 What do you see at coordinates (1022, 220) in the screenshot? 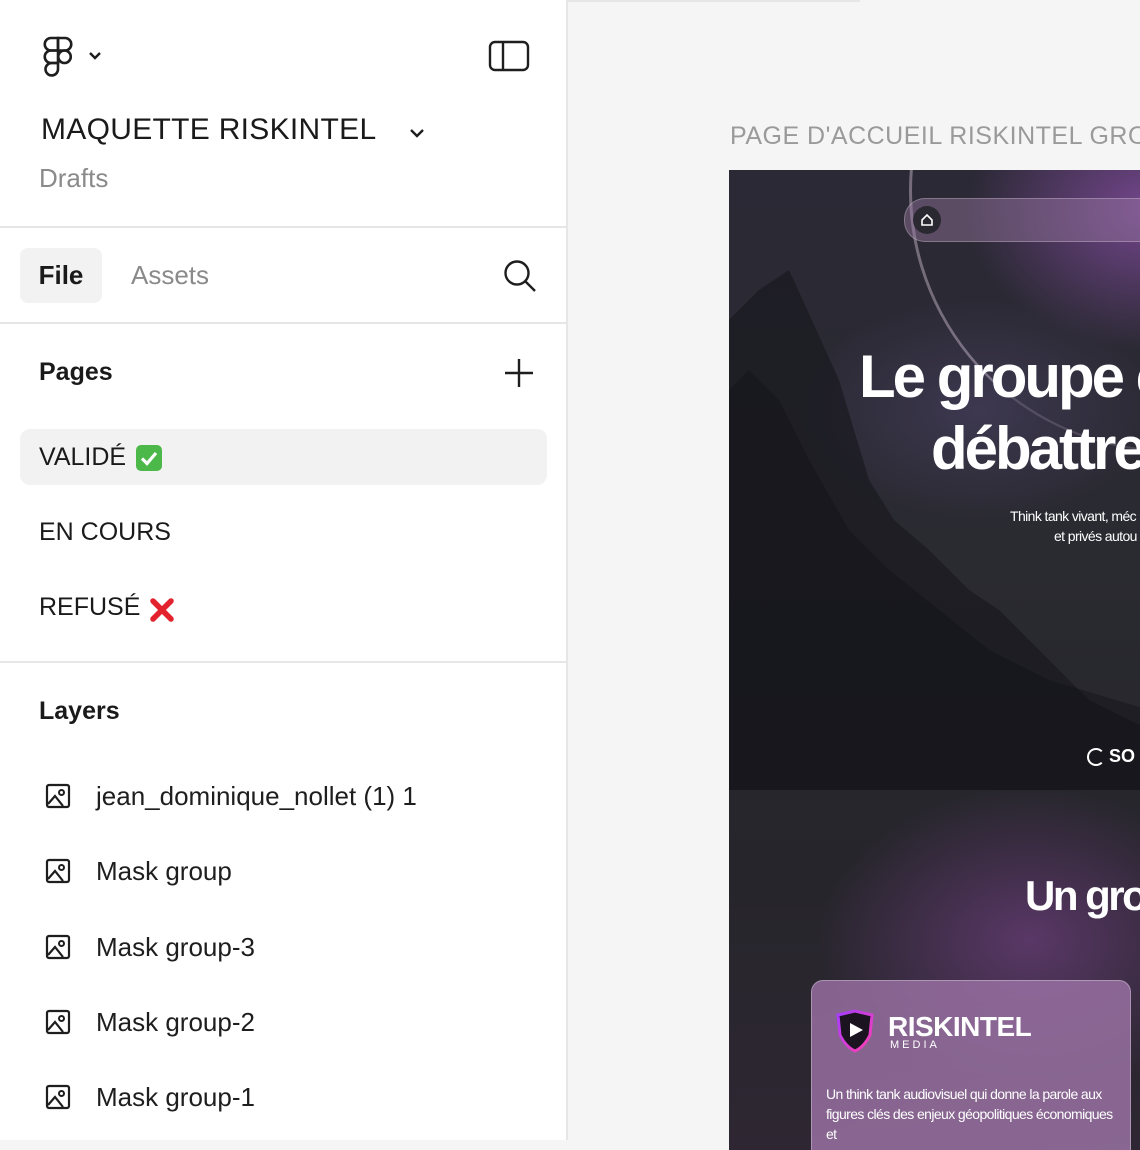
I see `nav-bar` at bounding box center [1022, 220].